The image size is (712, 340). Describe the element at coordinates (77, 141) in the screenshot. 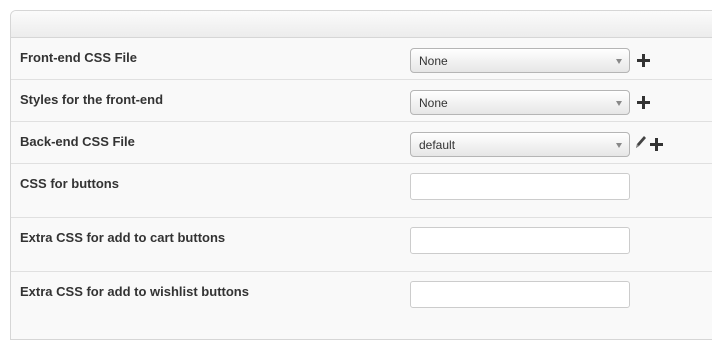

I see `backend-css-file-label: Back-end CSS File` at that location.